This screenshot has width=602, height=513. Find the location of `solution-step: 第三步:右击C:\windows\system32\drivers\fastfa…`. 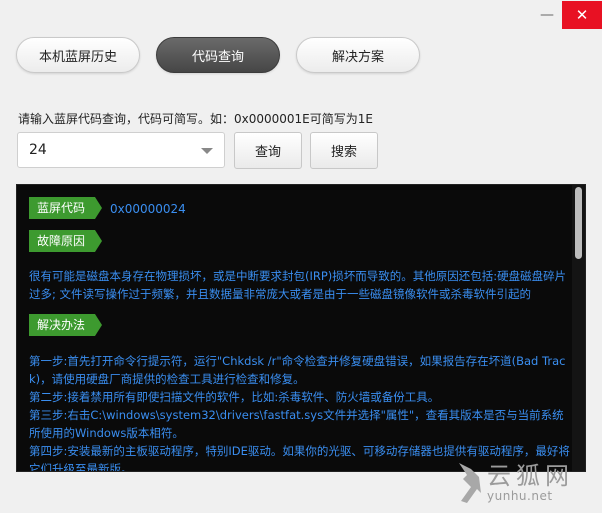

solution-step: 第三步:右击C:\windows\system32\drivers\fastfa… is located at coordinates (296, 424).